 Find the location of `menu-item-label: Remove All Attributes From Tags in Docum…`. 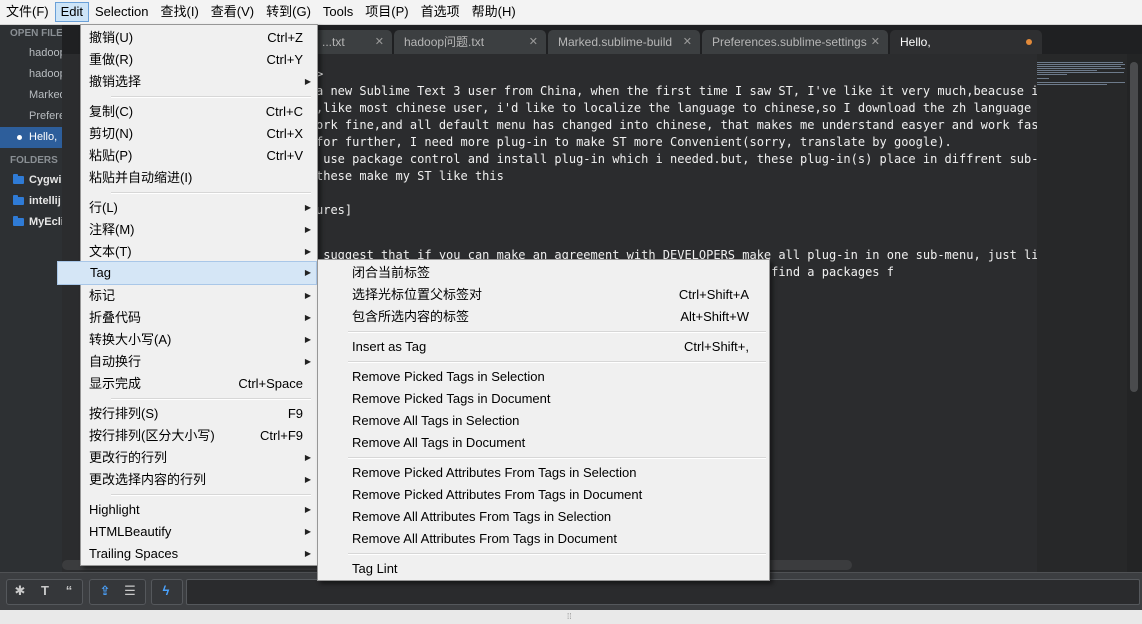

menu-item-label: Remove All Attributes From Tags in Docum… is located at coordinates (484, 538).